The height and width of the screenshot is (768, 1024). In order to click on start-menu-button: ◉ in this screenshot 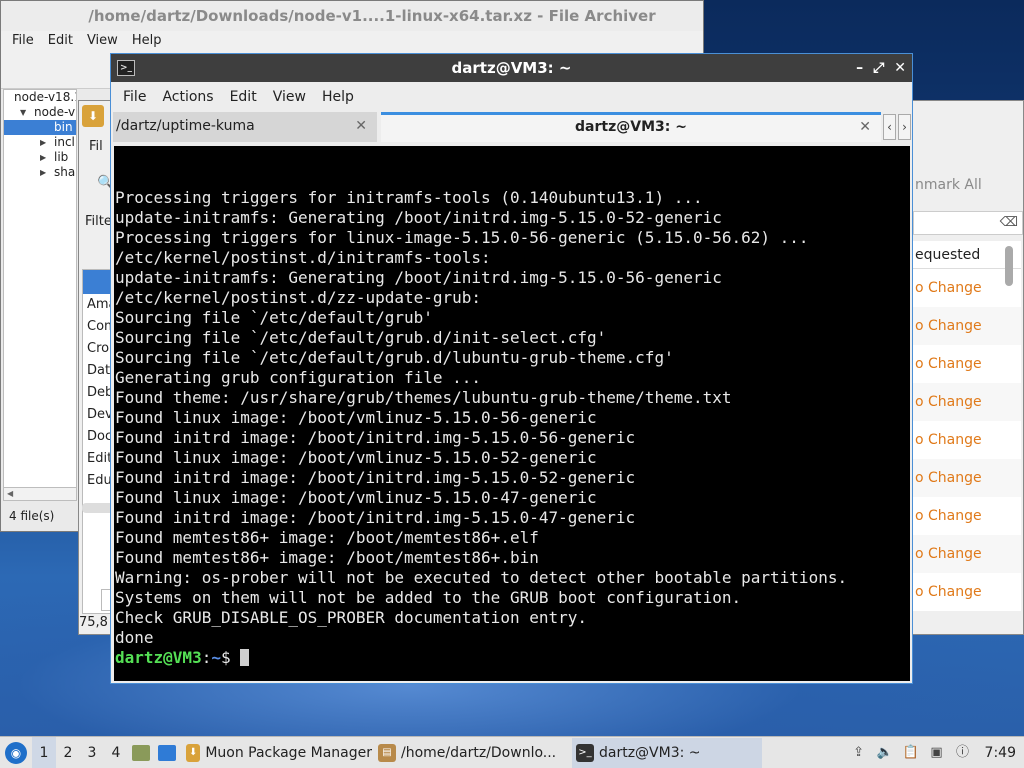, I will do `click(16, 752)`.